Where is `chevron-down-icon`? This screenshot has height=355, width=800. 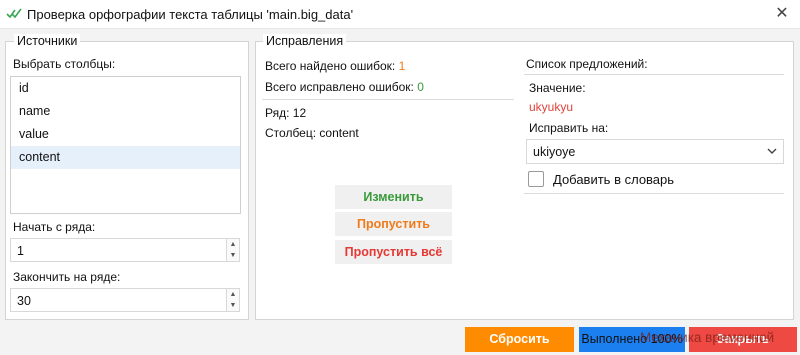 chevron-down-icon is located at coordinates (772, 151).